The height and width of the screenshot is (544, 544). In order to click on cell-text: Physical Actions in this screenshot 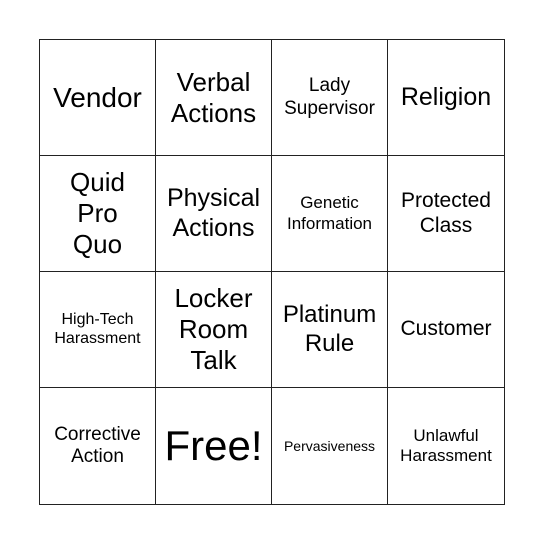, I will do `click(213, 213)`.